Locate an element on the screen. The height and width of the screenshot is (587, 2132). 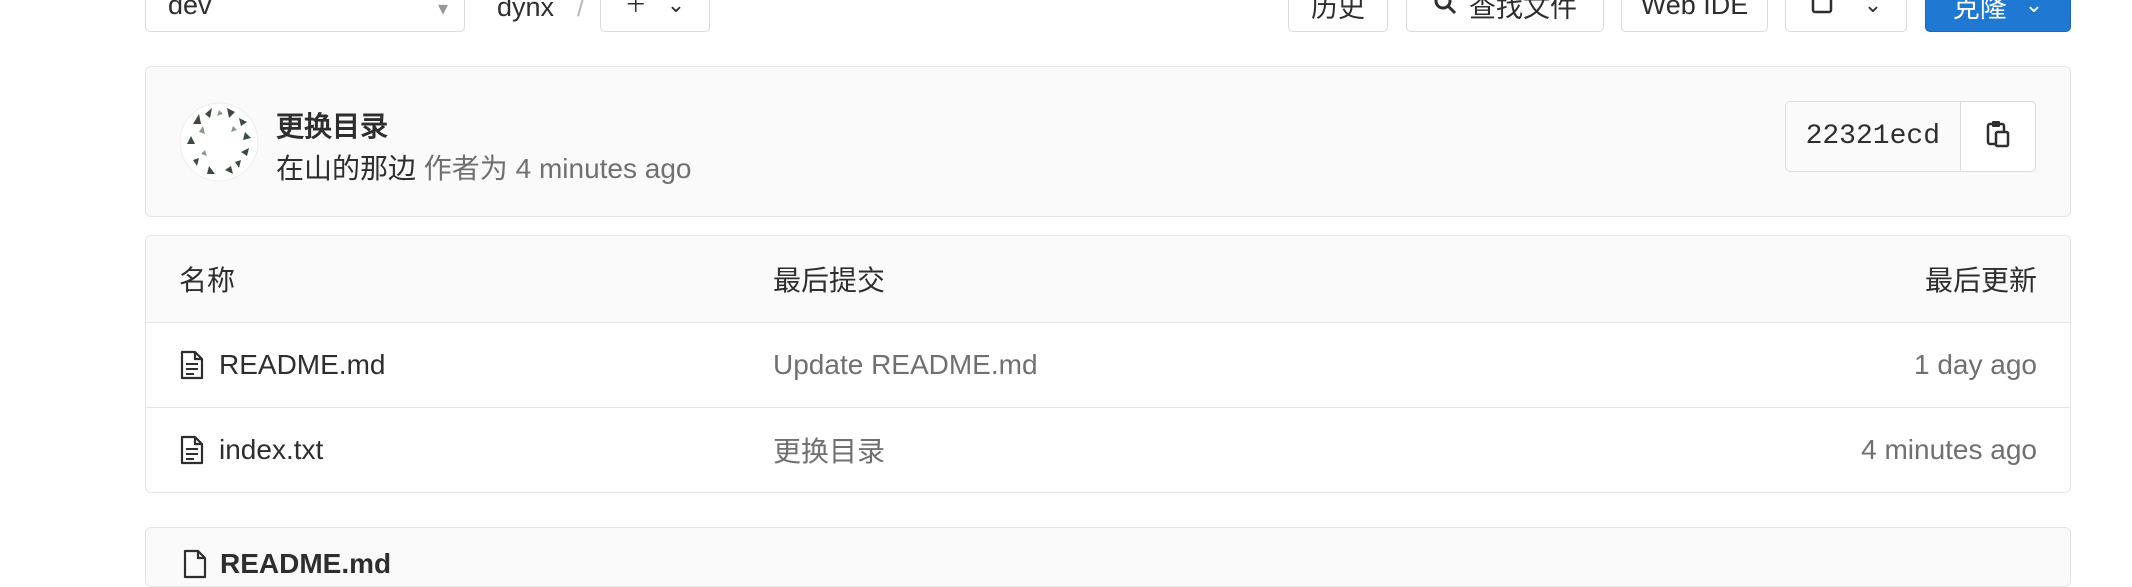
file-link: README.md is located at coordinates (282, 365).